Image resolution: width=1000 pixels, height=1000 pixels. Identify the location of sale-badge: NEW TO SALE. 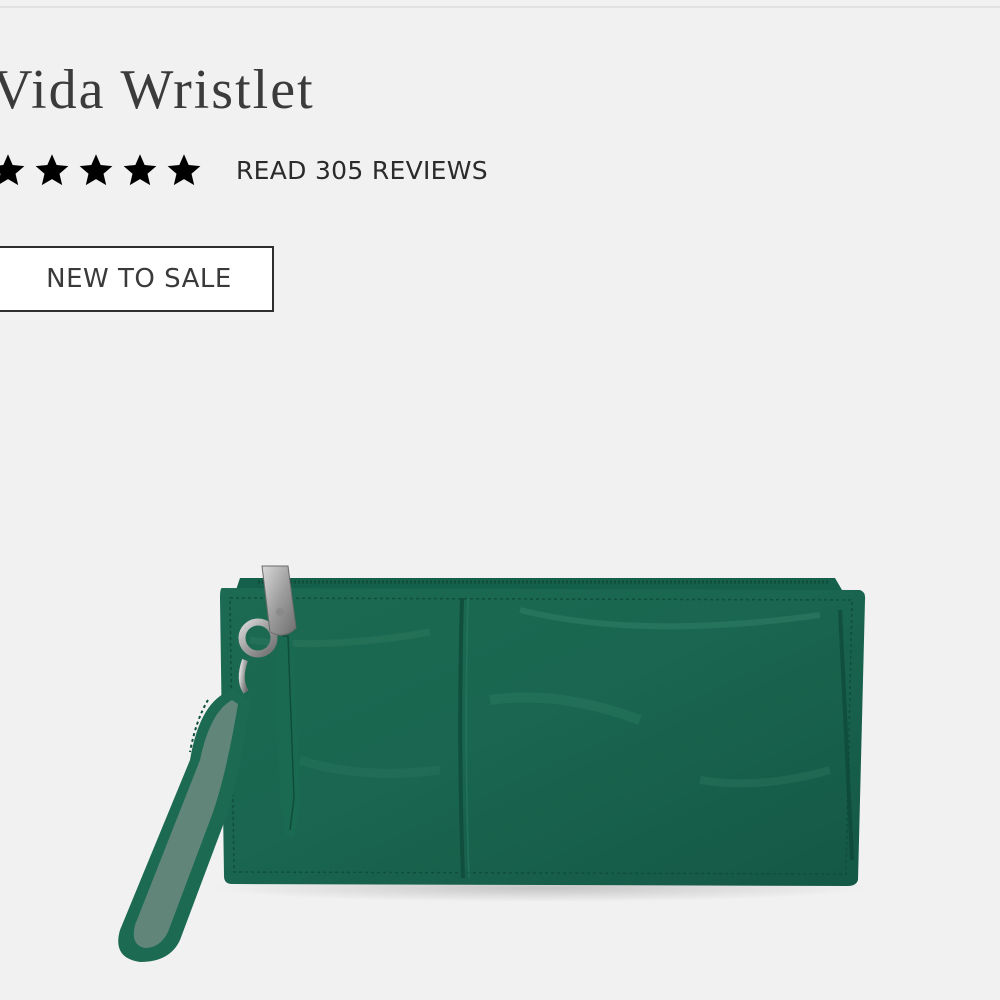
(137, 279).